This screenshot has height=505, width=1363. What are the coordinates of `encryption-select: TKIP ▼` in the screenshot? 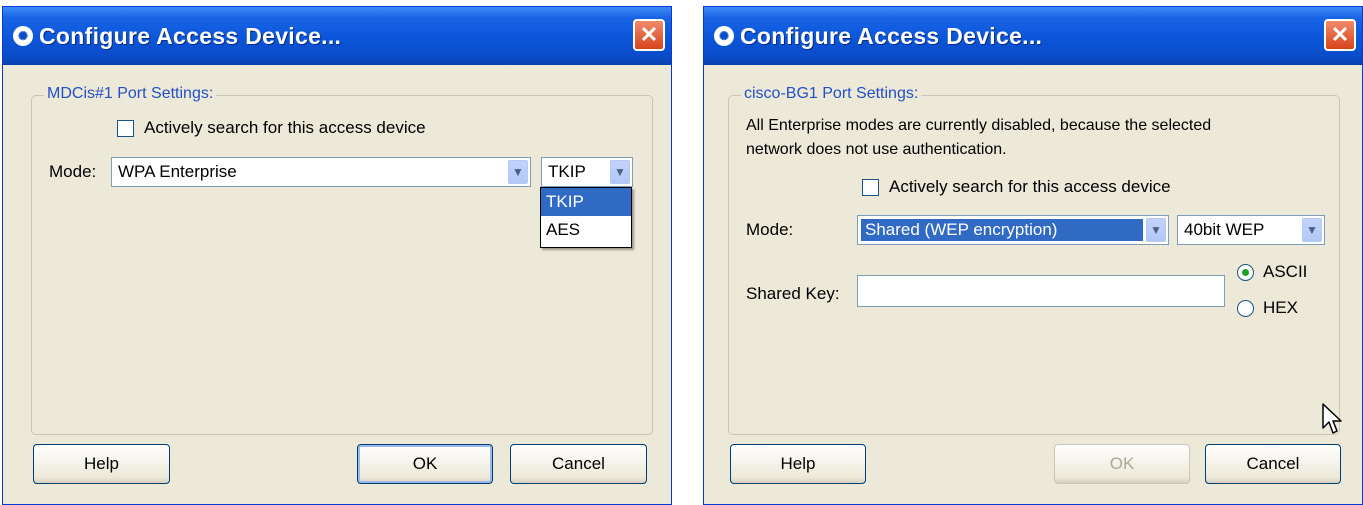 It's located at (587, 172).